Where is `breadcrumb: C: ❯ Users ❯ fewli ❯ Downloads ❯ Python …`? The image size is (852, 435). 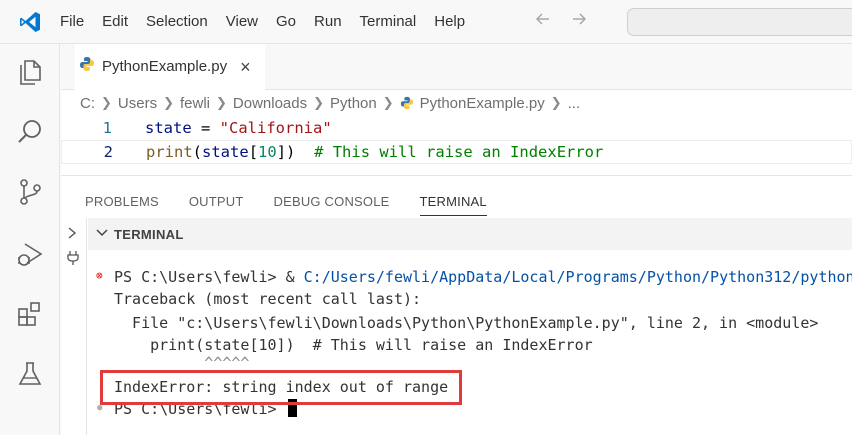 breadcrumb: C: ❯ Users ❯ fewli ❯ Downloads ❯ Python … is located at coordinates (456, 103).